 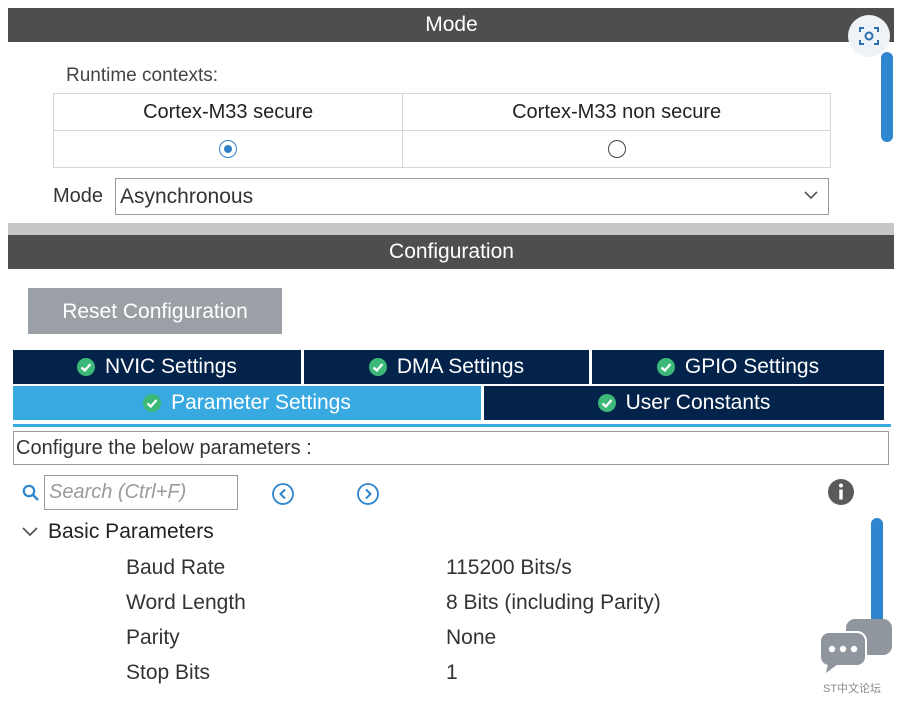 What do you see at coordinates (887, 97) in the screenshot?
I see `mode-scrollbar-thumb` at bounding box center [887, 97].